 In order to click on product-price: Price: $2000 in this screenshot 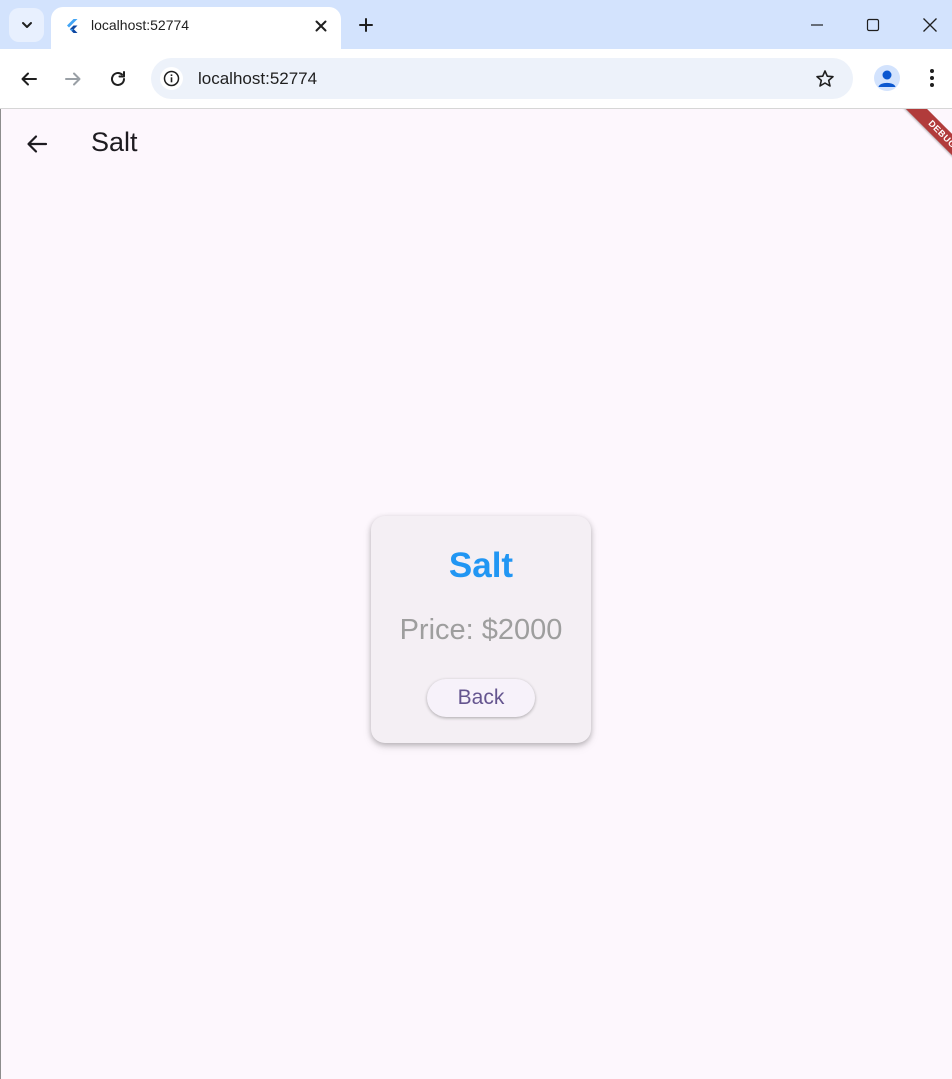, I will do `click(481, 630)`.